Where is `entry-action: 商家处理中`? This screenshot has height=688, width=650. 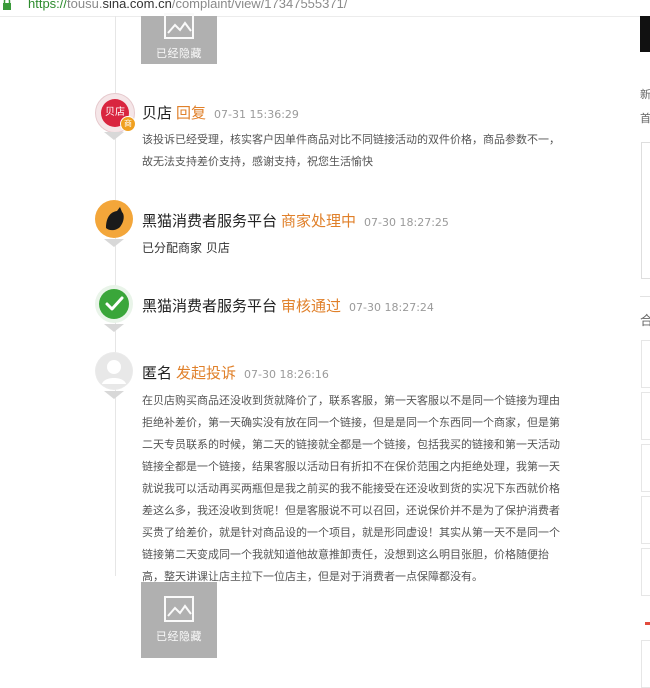 entry-action: 商家处理中 is located at coordinates (319, 221).